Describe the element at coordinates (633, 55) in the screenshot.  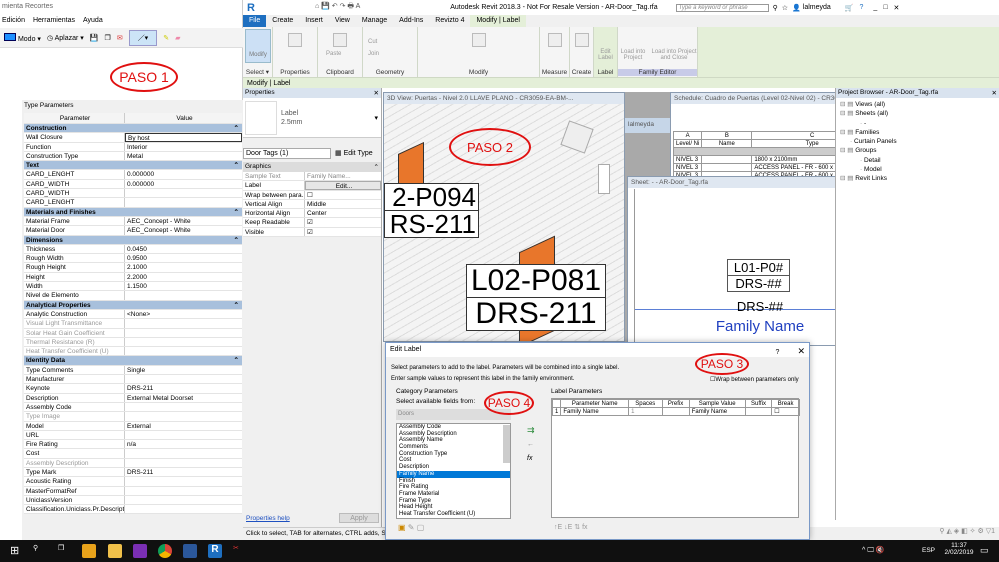
I see `load-into-project-button: Load into Project` at that location.